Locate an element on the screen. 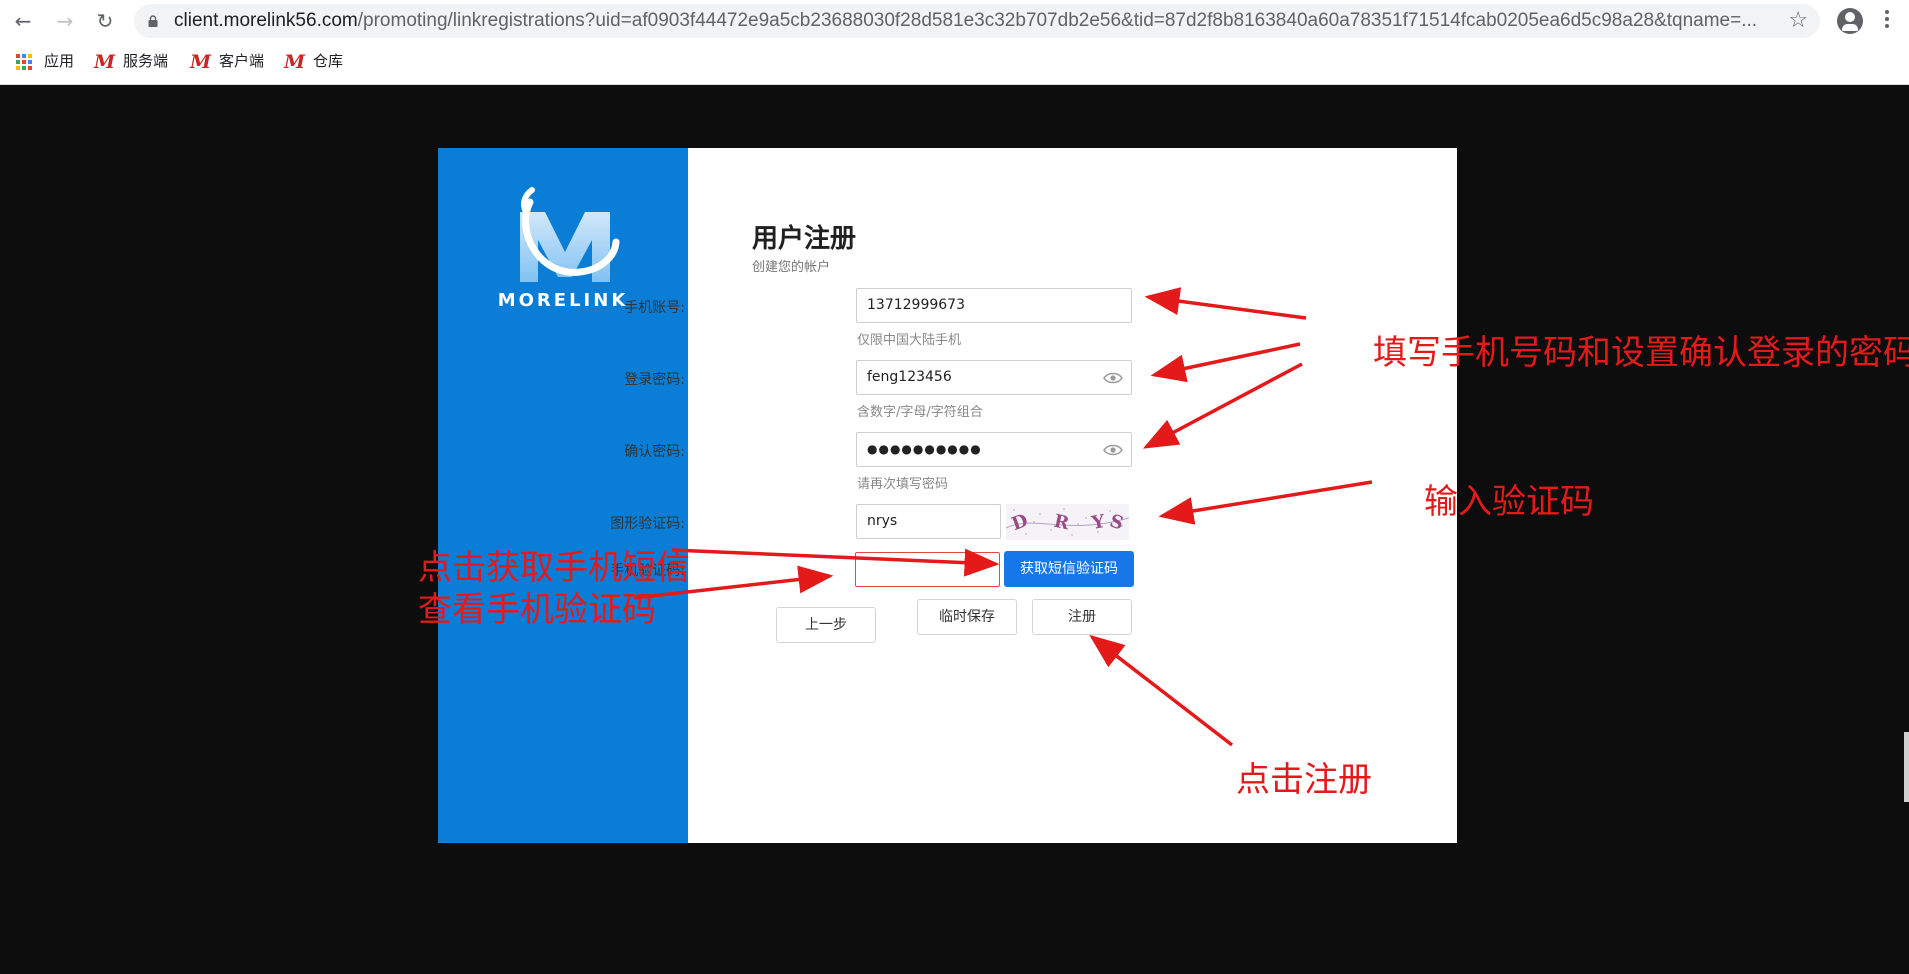 The height and width of the screenshot is (974, 1909). bookmark-label: 服务端 is located at coordinates (146, 61).